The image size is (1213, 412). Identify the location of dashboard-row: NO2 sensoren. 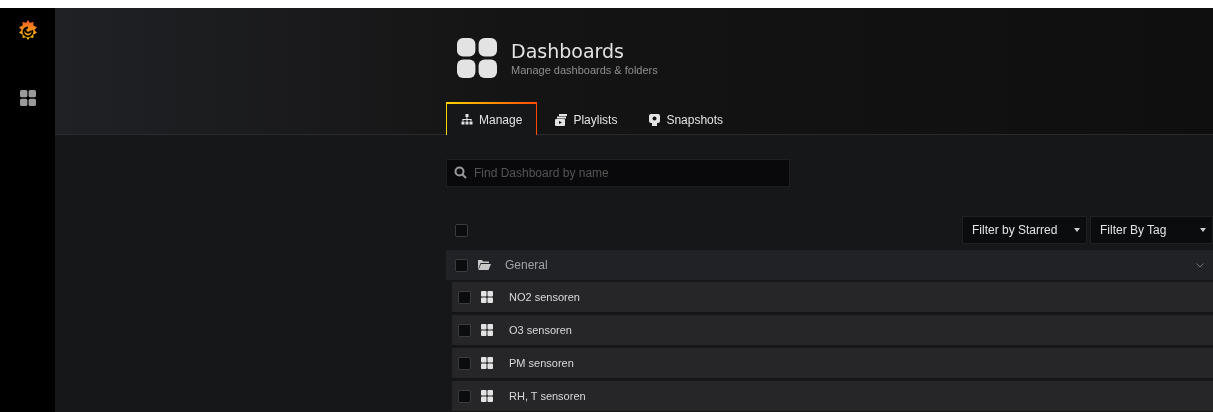
(832, 297).